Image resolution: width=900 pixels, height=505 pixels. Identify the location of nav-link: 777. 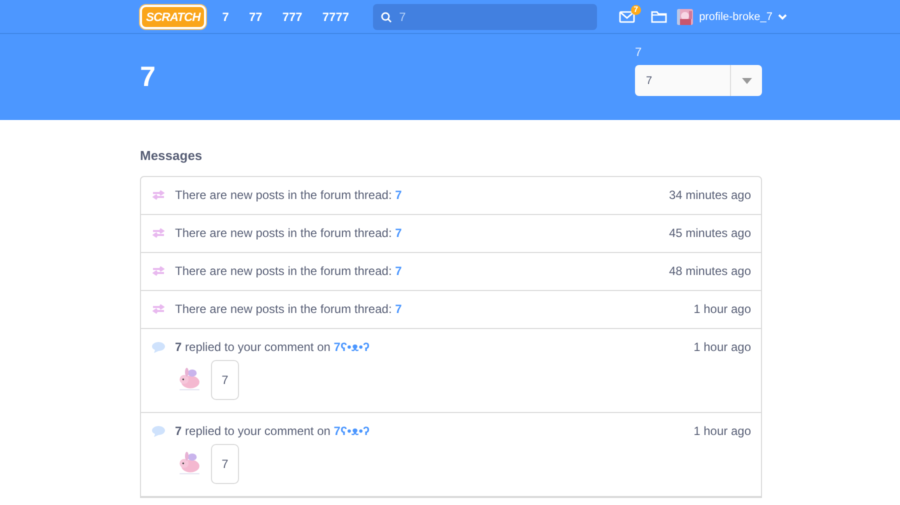
(292, 17).